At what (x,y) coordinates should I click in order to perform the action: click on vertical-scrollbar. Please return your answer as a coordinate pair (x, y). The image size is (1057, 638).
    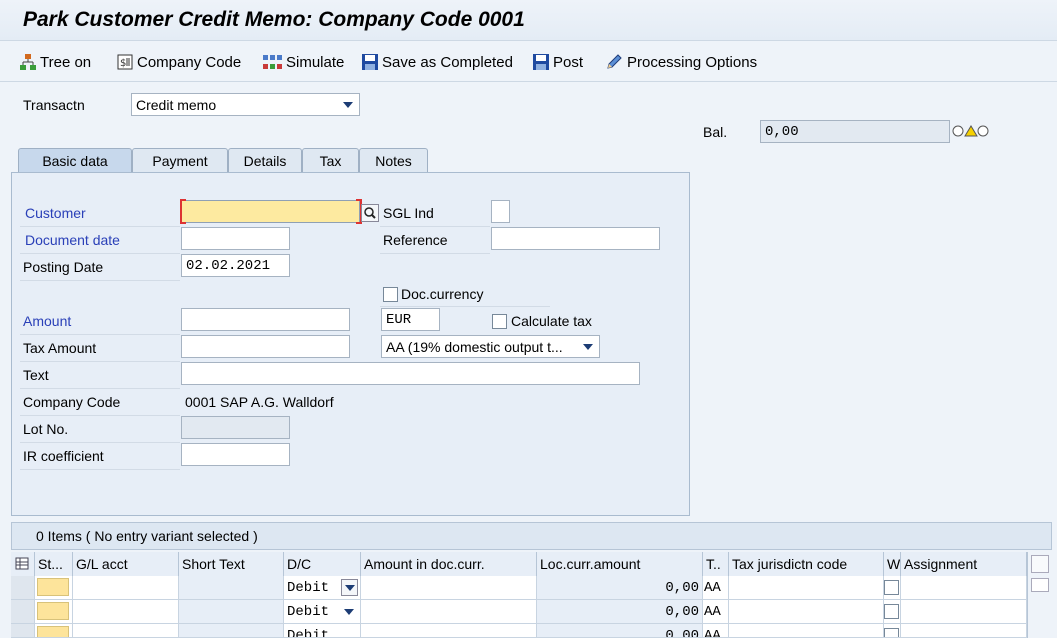
    Looking at the image, I should click on (1039, 595).